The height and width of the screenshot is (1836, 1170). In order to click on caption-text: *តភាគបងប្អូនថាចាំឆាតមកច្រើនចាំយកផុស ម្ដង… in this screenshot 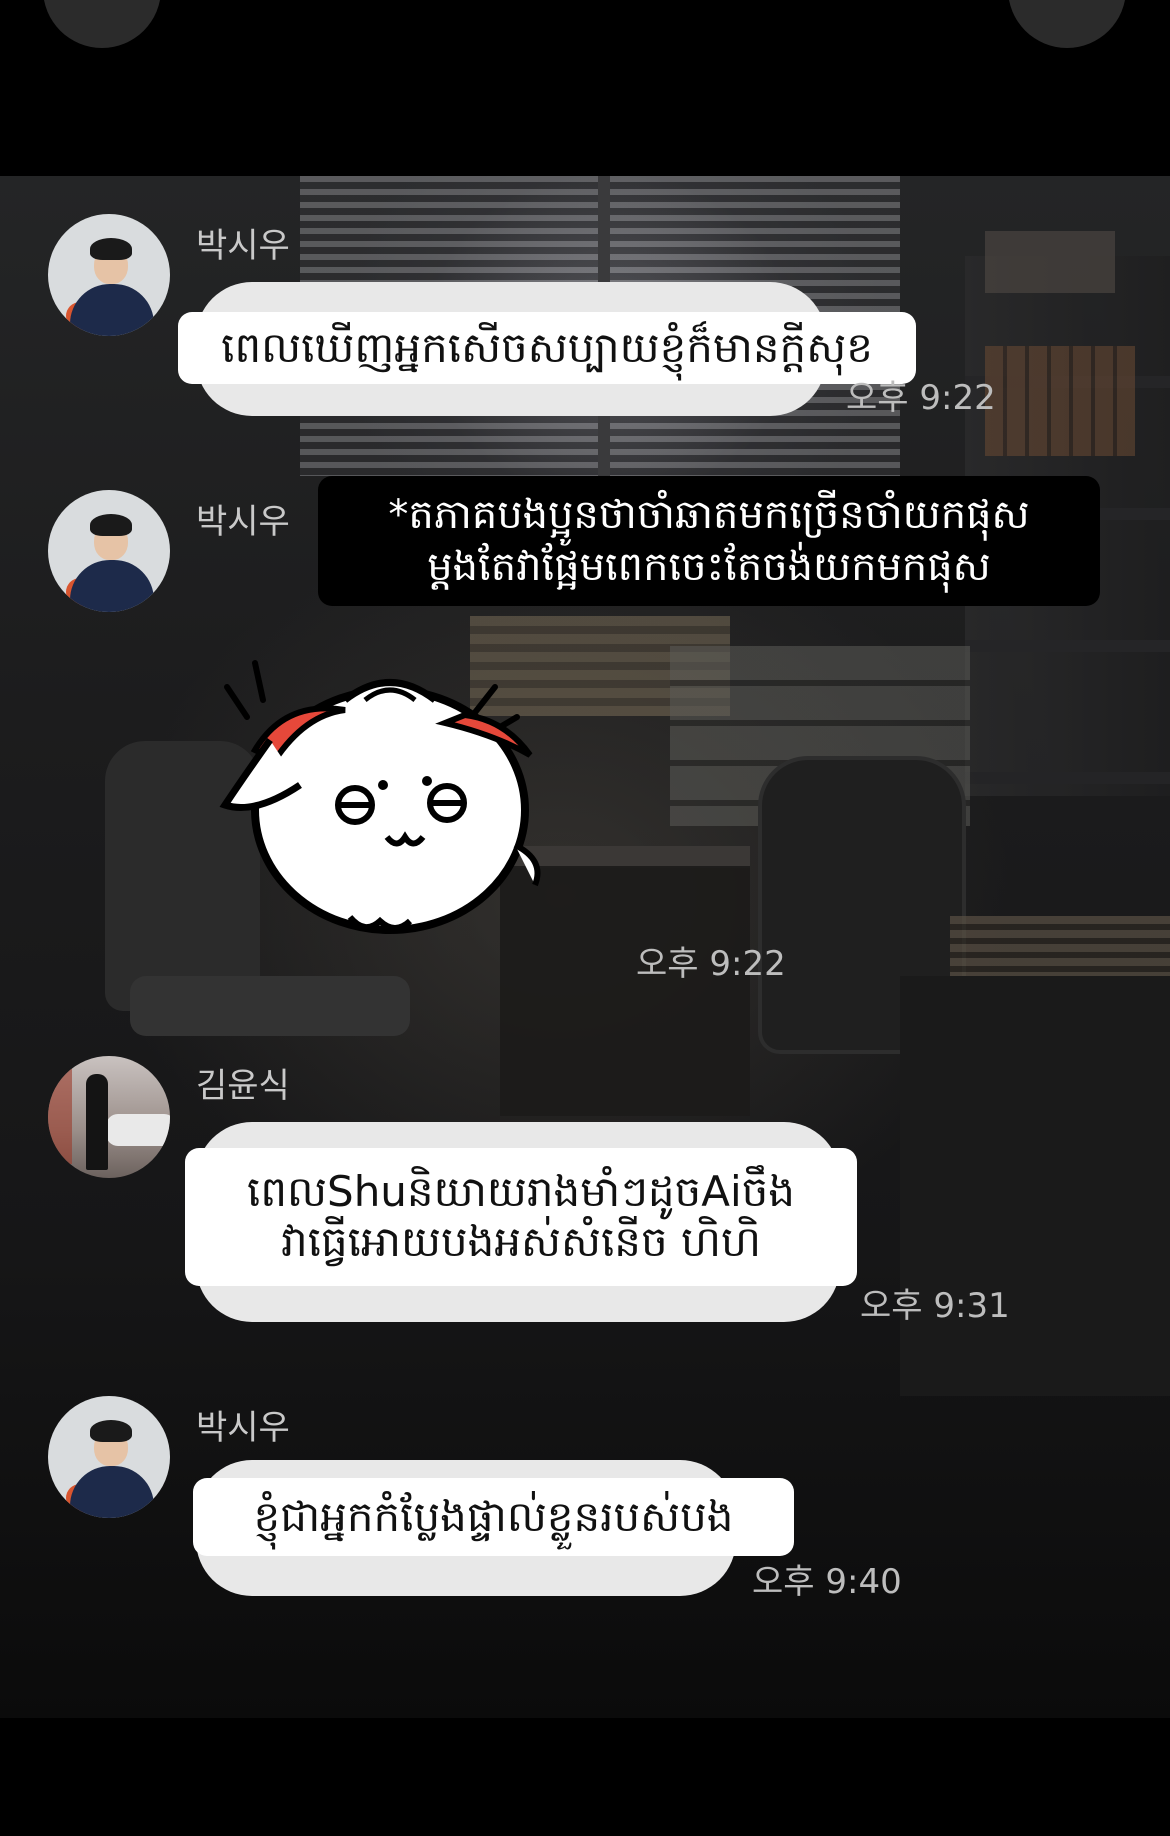, I will do `click(709, 541)`.